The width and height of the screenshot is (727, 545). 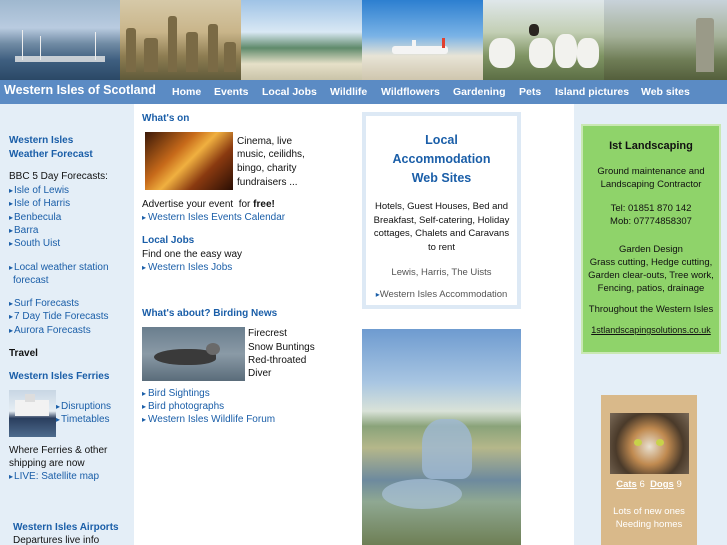 What do you see at coordinates (543, 40) in the screenshot?
I see `sheep-photo` at bounding box center [543, 40].